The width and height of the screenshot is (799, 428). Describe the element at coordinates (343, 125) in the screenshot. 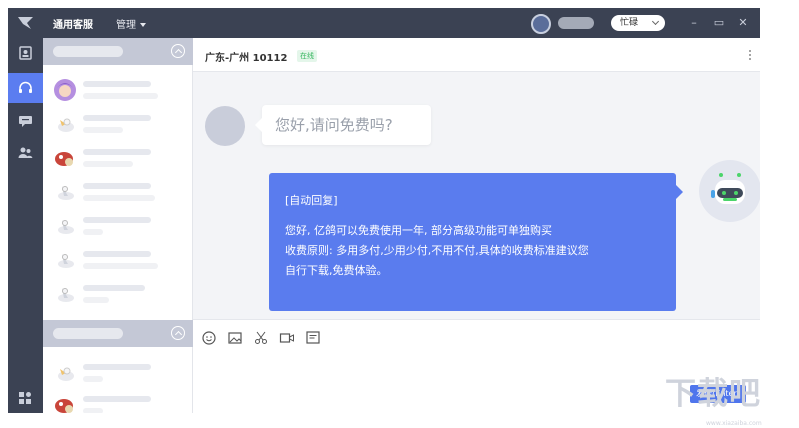

I see `visitor-message: 您好,请问免费吗?` at that location.